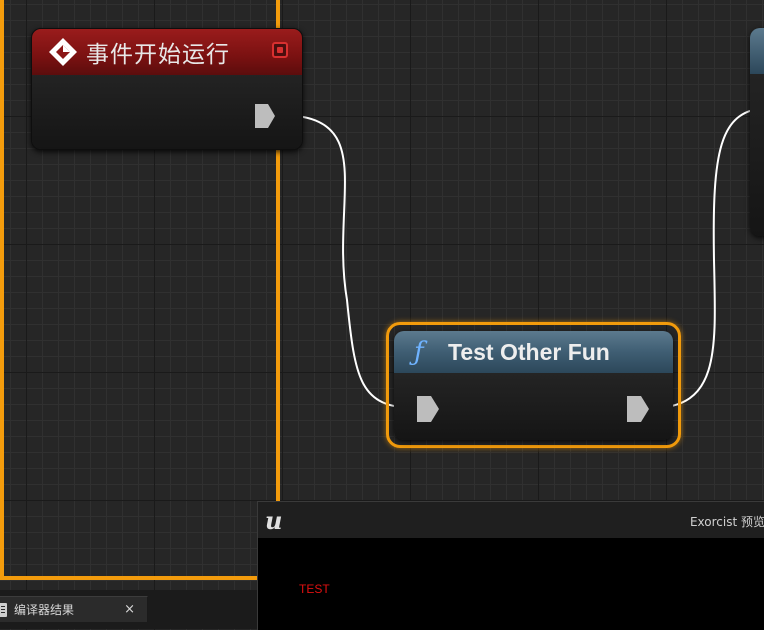  Describe the element at coordinates (757, 155) in the screenshot. I see `next-node-body` at that location.